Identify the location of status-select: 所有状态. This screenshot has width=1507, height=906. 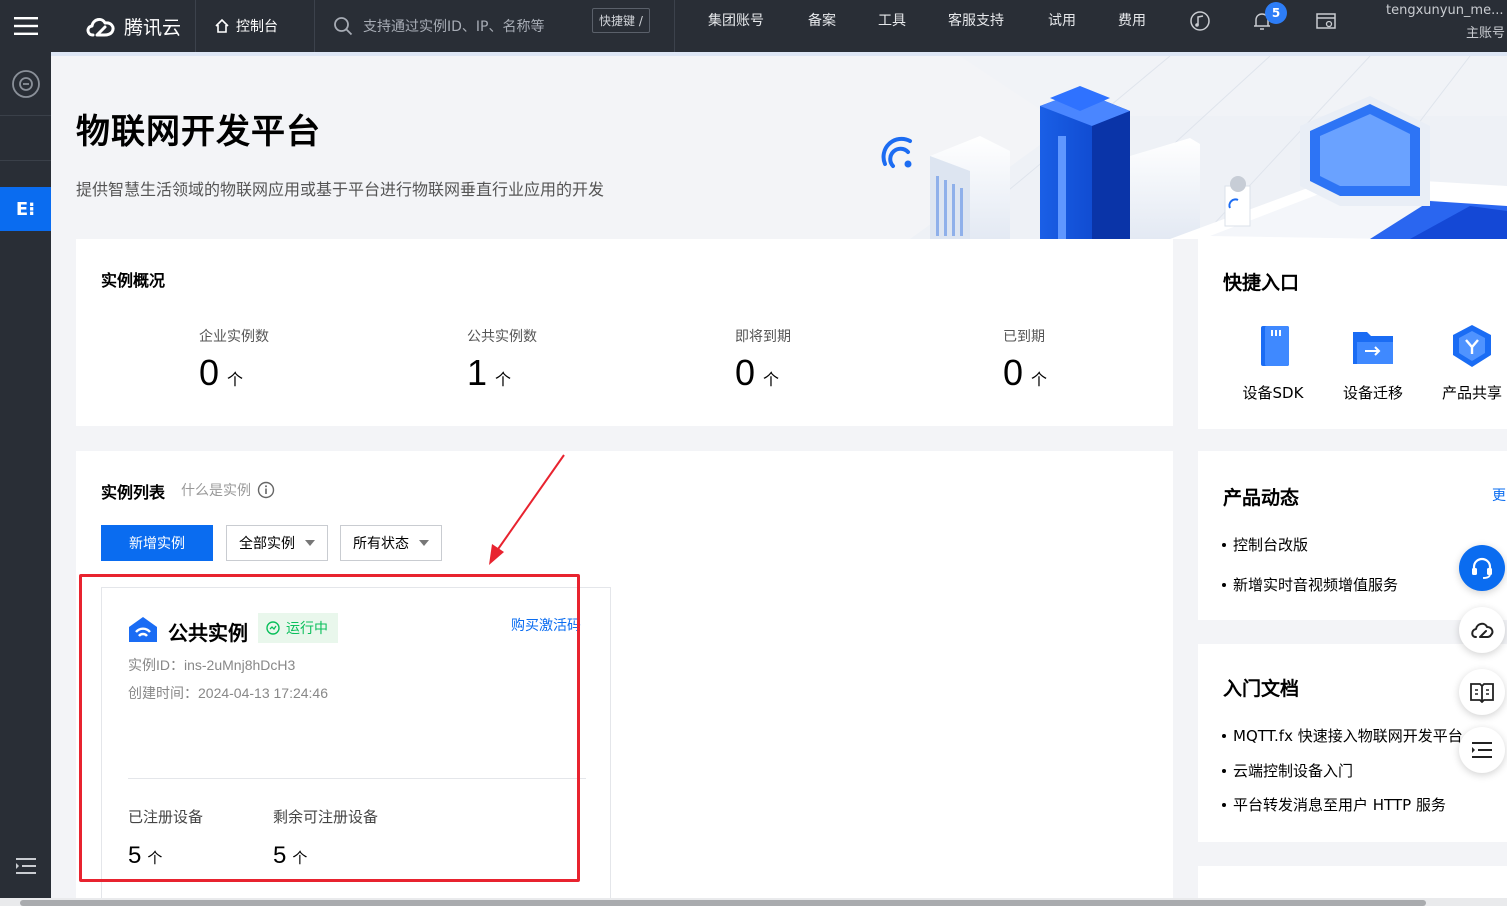
(391, 543).